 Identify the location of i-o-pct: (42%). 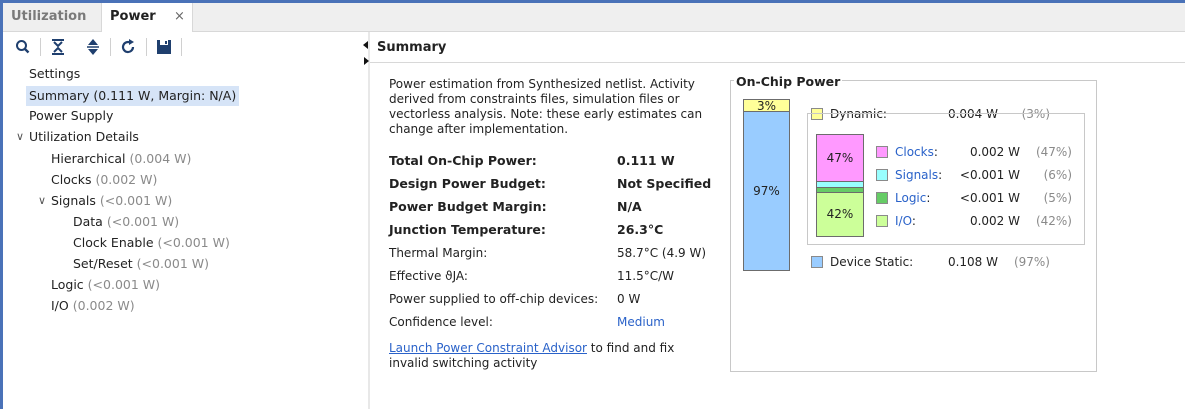
(1053, 221).